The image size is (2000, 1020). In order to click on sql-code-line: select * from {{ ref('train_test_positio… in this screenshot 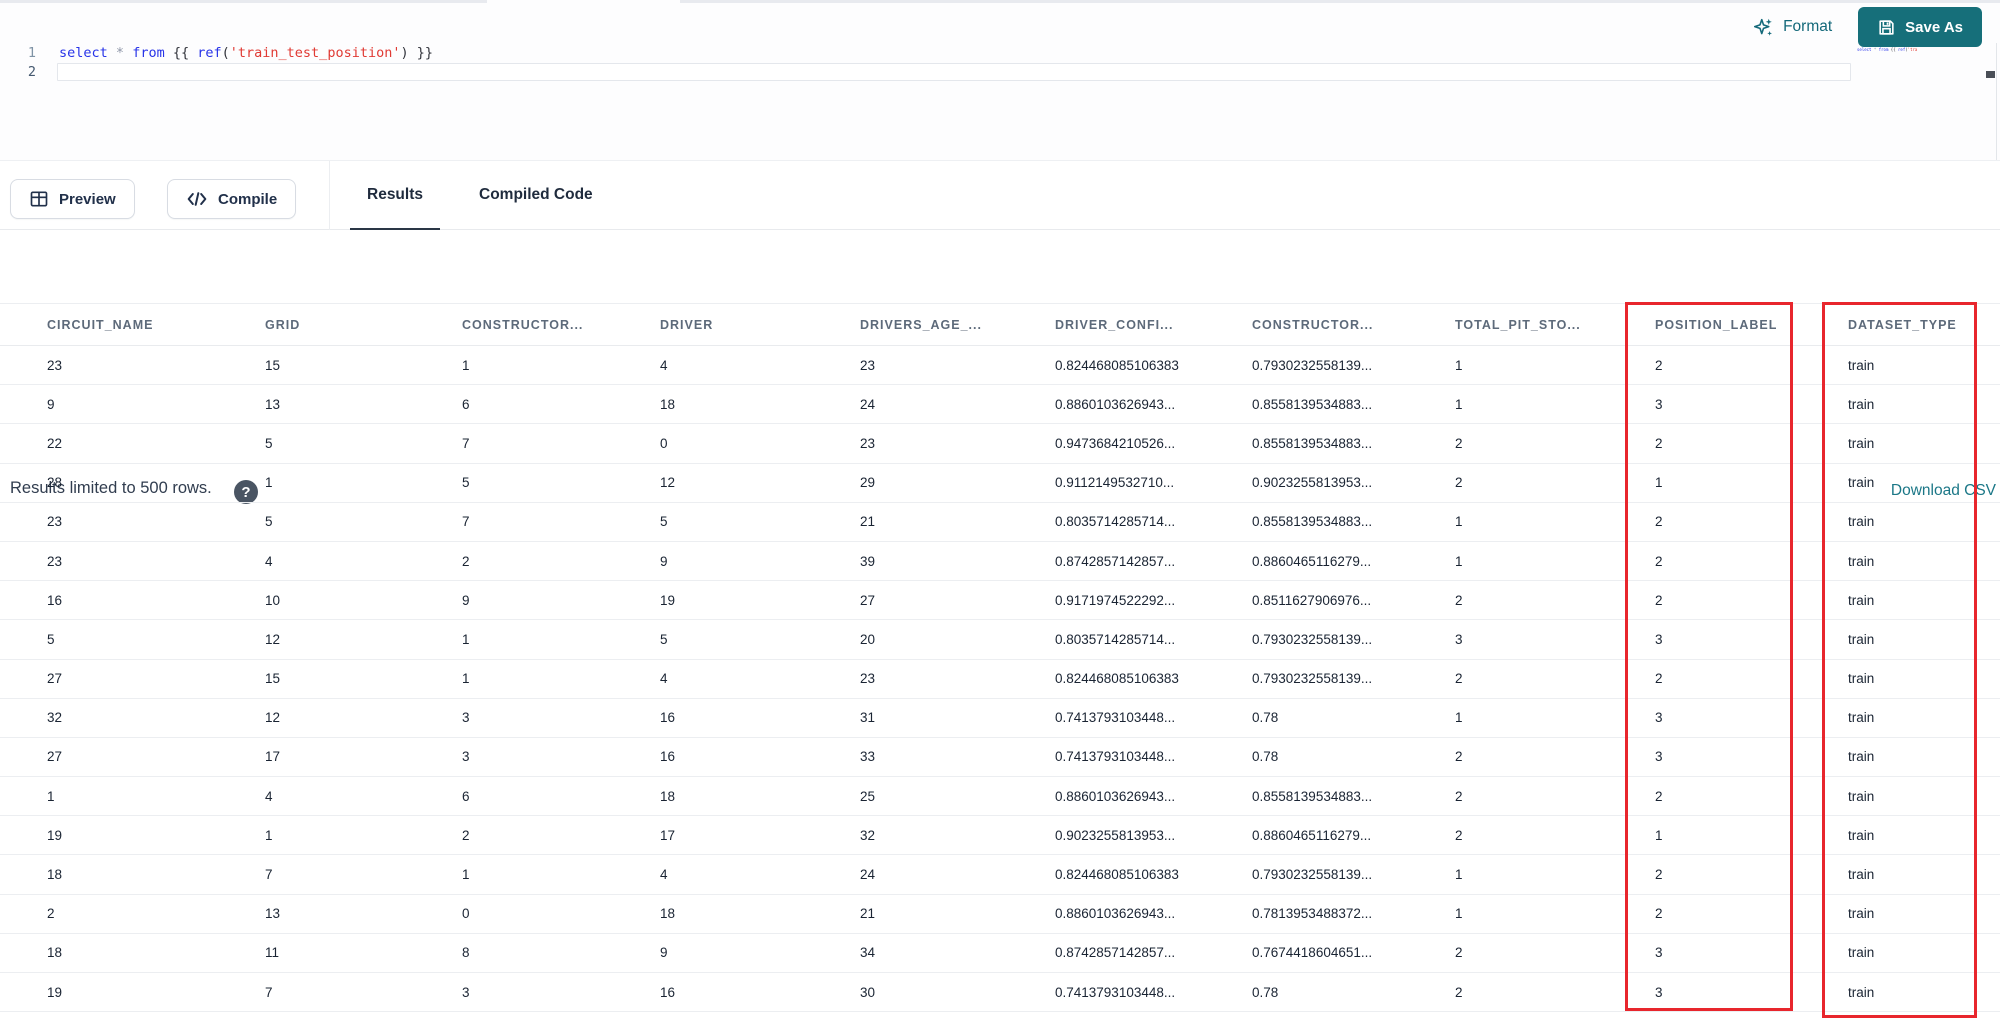, I will do `click(246, 53)`.